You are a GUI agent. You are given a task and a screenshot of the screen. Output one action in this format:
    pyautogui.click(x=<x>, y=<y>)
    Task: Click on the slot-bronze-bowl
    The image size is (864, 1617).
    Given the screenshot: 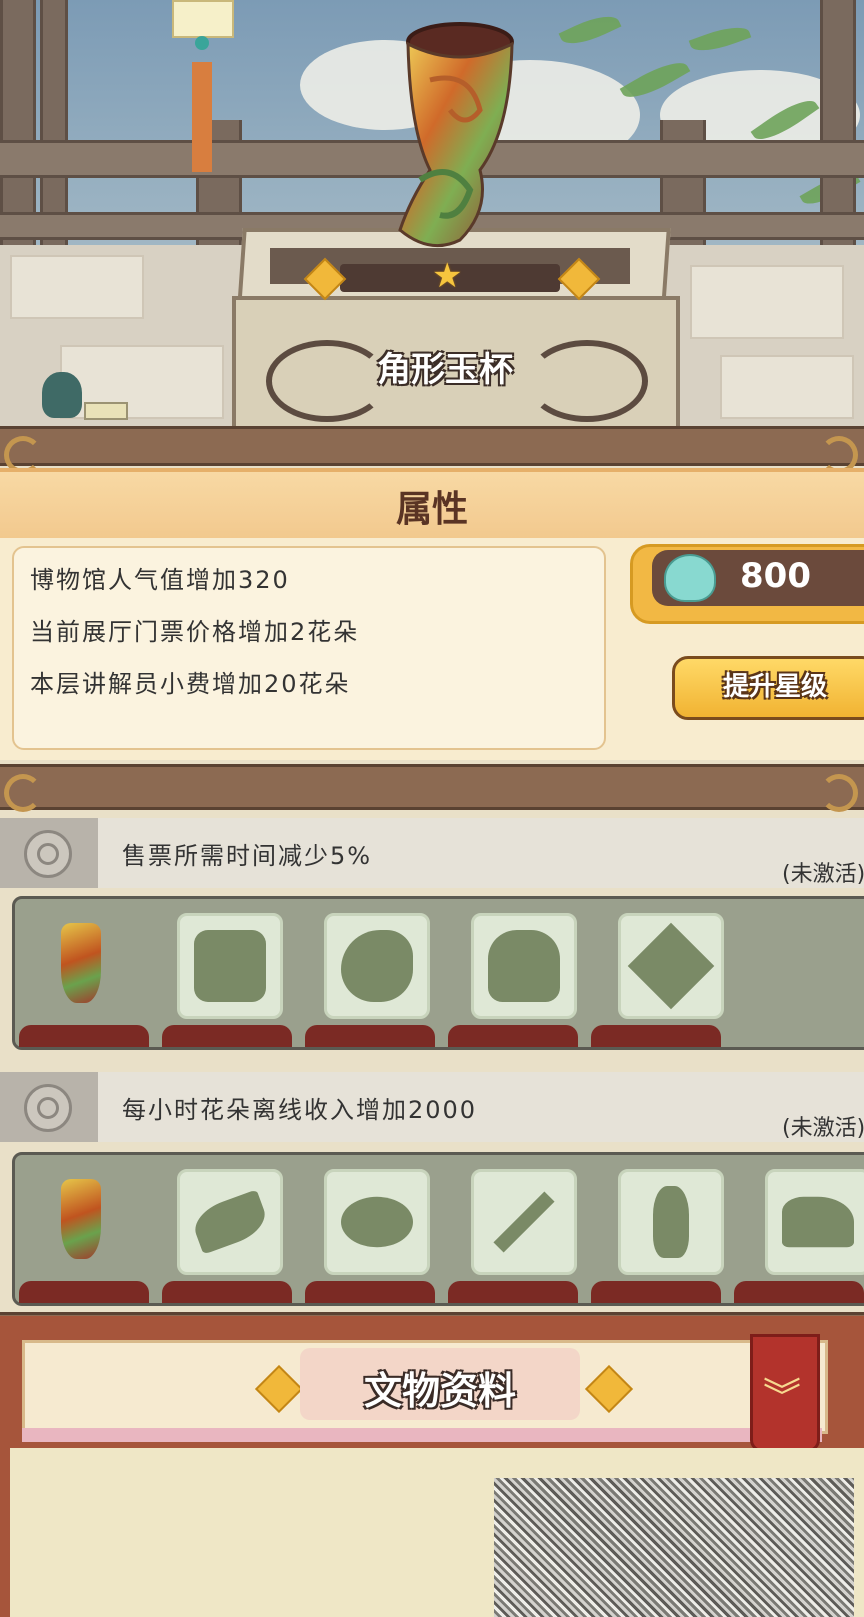 What is the action you would take?
    pyautogui.click(x=377, y=1222)
    